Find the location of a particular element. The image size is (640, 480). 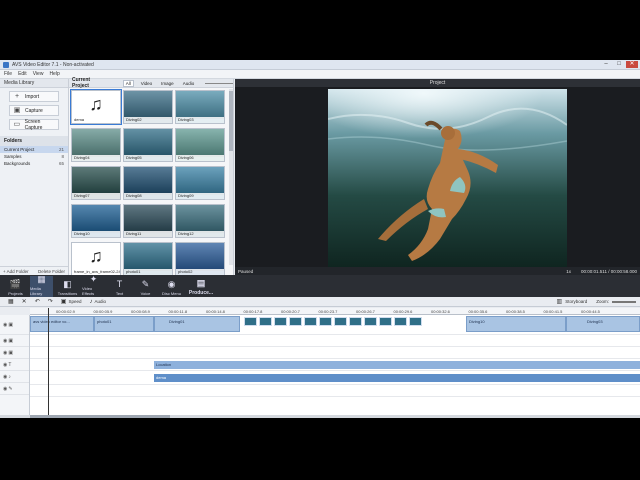

clip-label: photo01 is located at coordinates (104, 321).